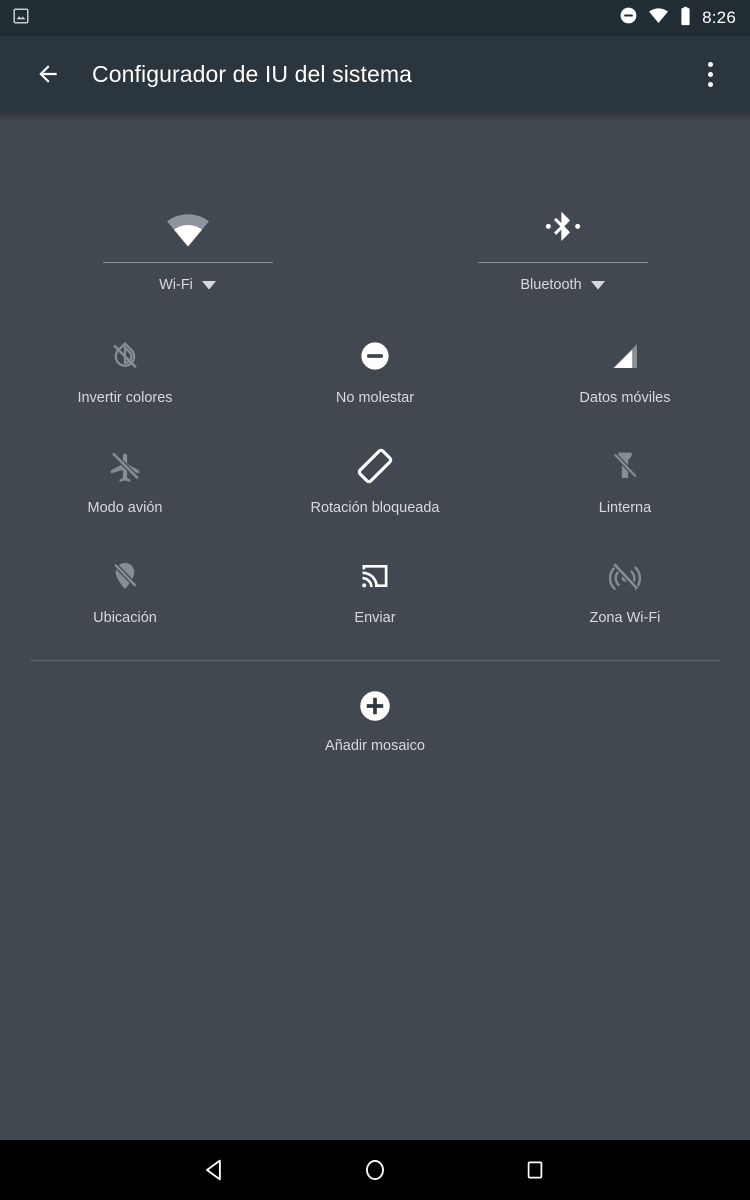  I want to click on tile-label-row: Bluetooth, so click(562, 285).